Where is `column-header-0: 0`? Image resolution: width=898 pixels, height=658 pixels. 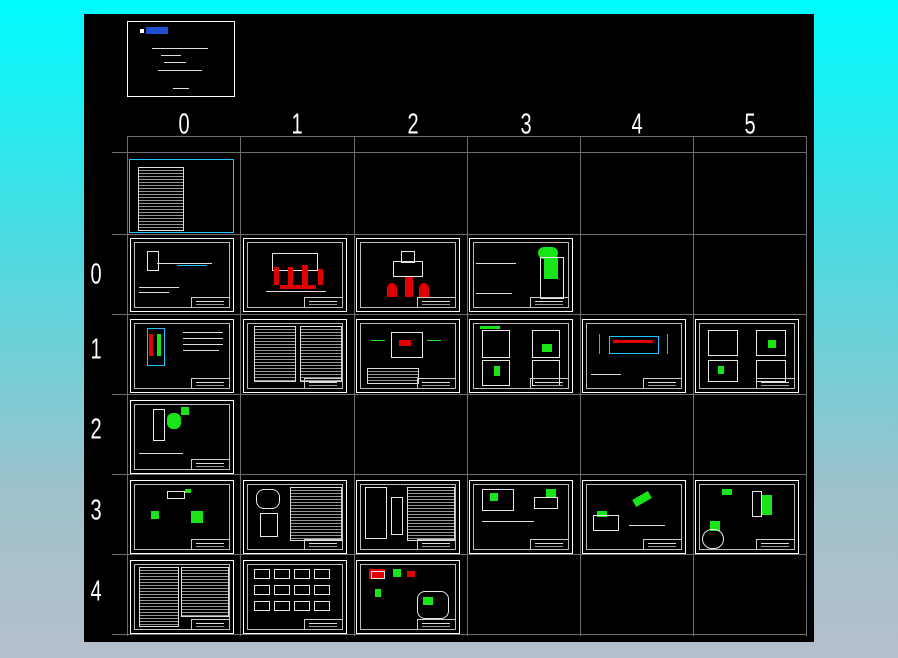 column-header-0: 0 is located at coordinates (184, 125).